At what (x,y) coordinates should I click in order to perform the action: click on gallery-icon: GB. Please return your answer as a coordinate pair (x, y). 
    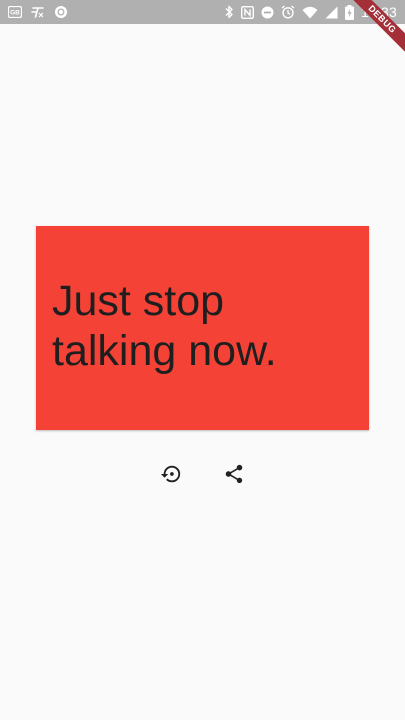
    Looking at the image, I should click on (15, 12).